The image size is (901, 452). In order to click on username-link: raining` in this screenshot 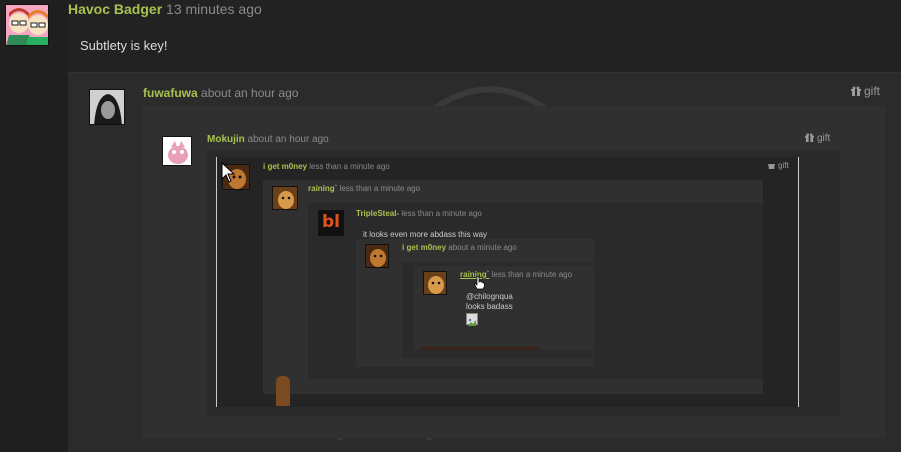, I will do `click(322, 188)`.